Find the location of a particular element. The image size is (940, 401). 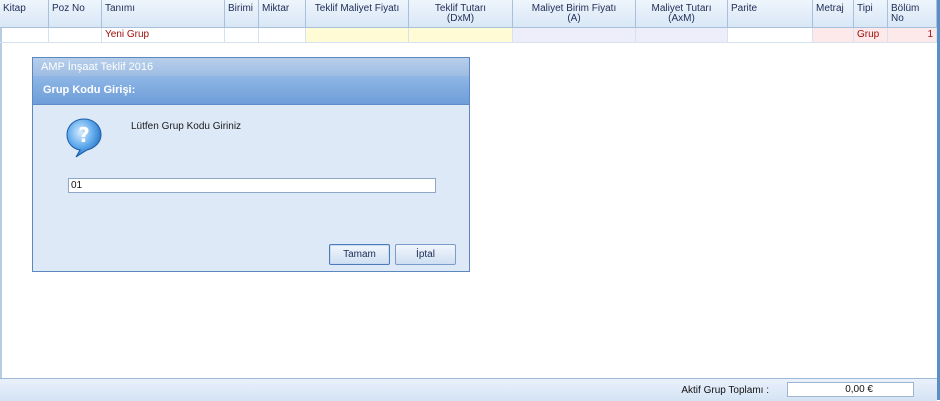

col-header-maliyet-tutari: Maliyet Tutarı (AxM) is located at coordinates (682, 13).